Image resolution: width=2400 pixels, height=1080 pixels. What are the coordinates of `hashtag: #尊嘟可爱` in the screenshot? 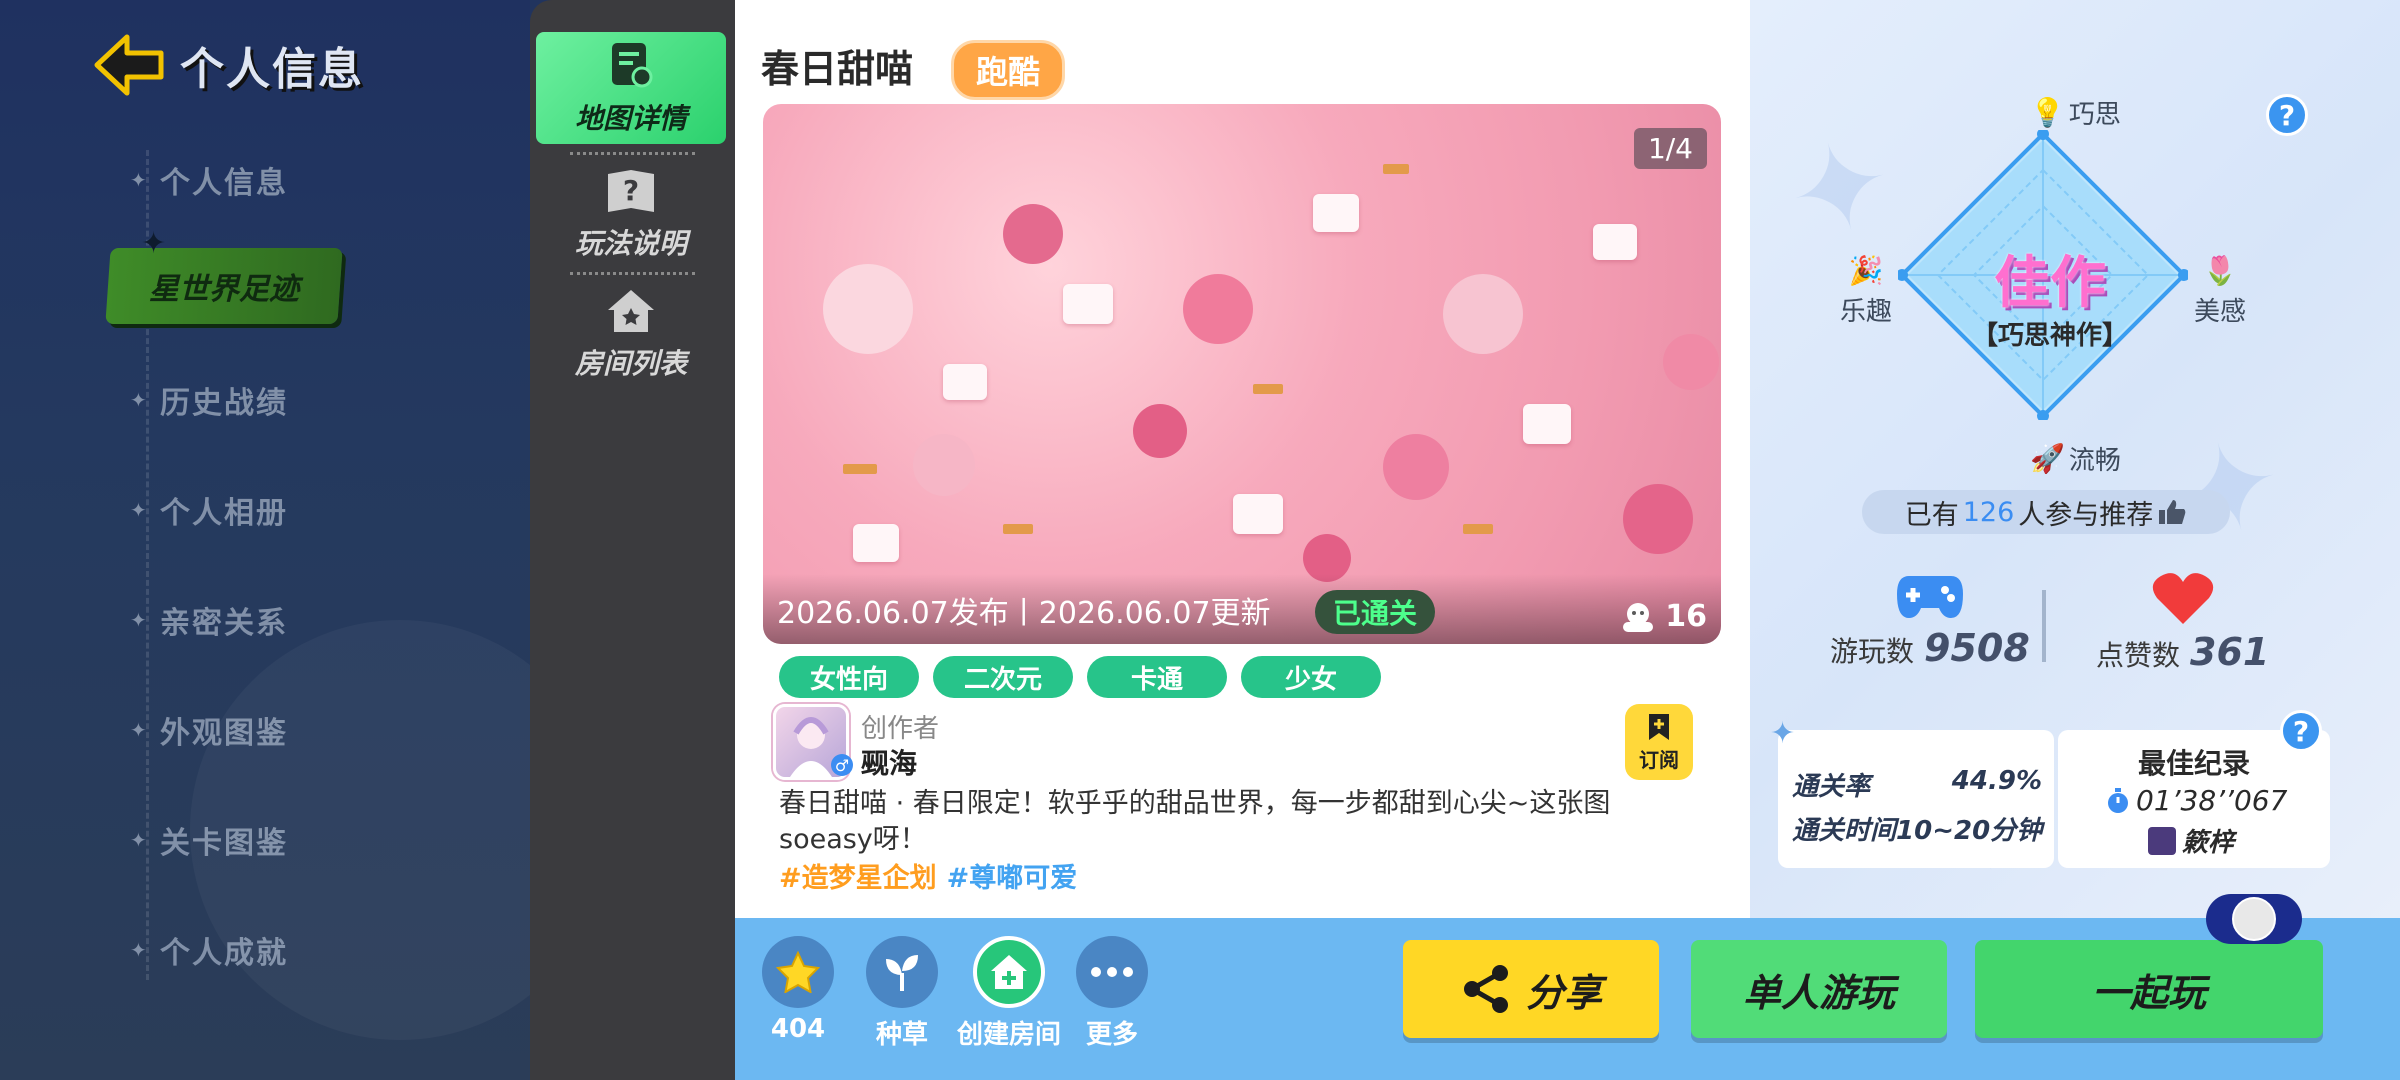 It's located at (1012, 875).